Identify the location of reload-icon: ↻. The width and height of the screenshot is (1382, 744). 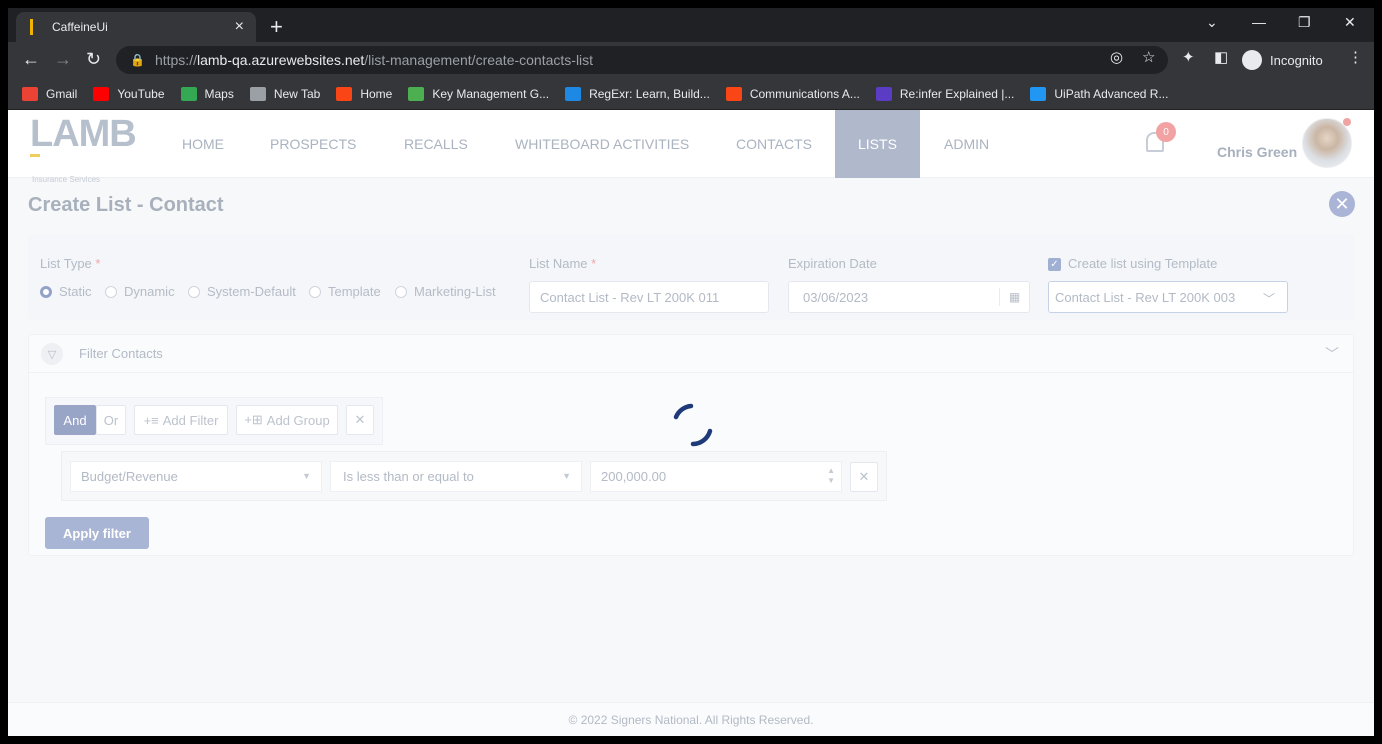
(93, 59).